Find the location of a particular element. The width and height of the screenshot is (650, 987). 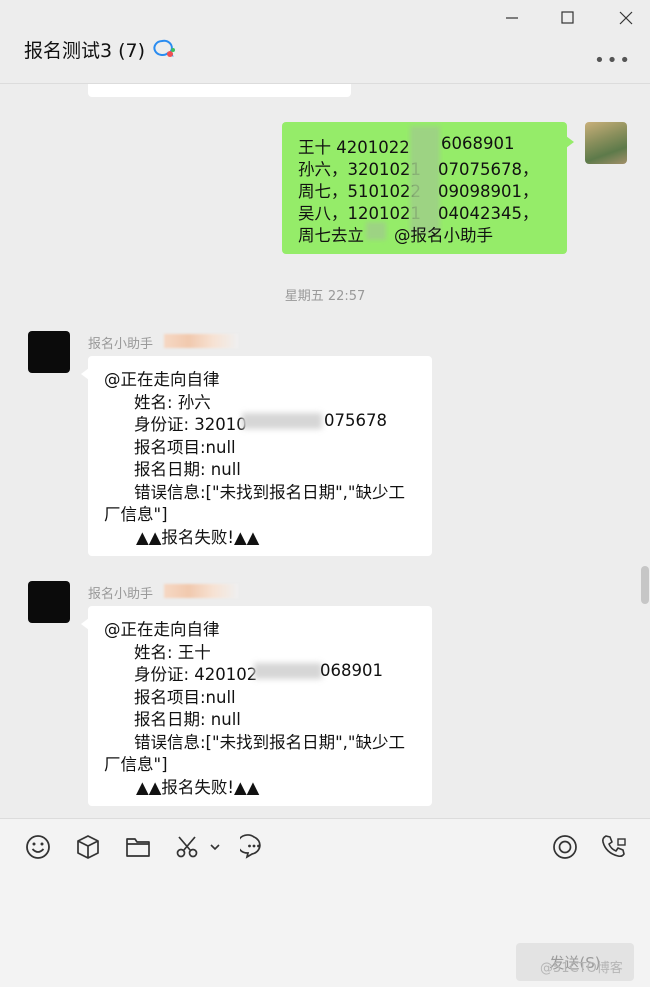

live-icon is located at coordinates (565, 847).